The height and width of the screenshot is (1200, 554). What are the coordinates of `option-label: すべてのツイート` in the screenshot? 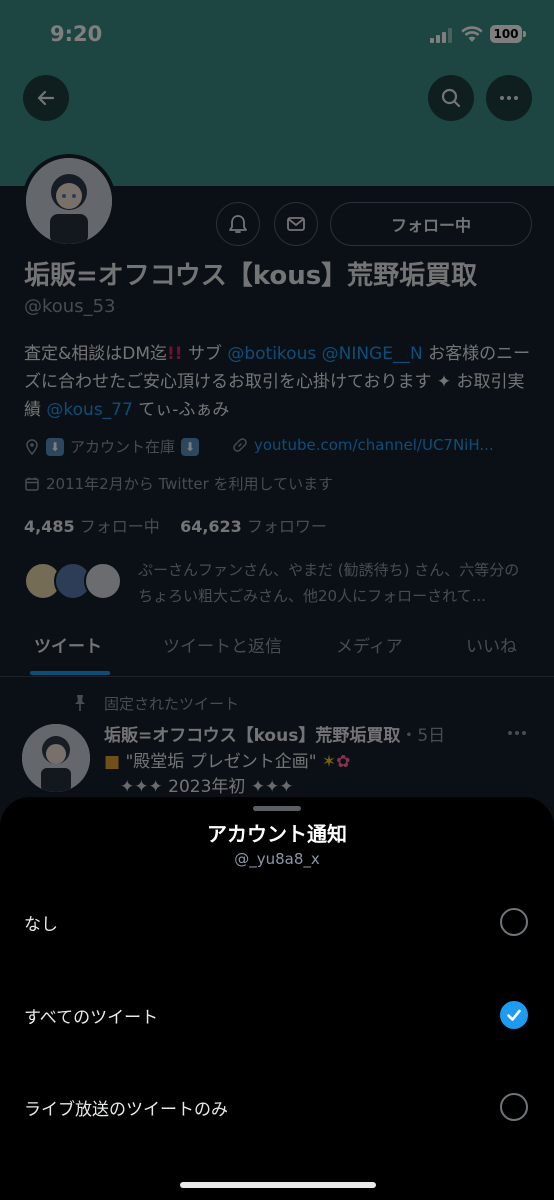 It's located at (91, 1018).